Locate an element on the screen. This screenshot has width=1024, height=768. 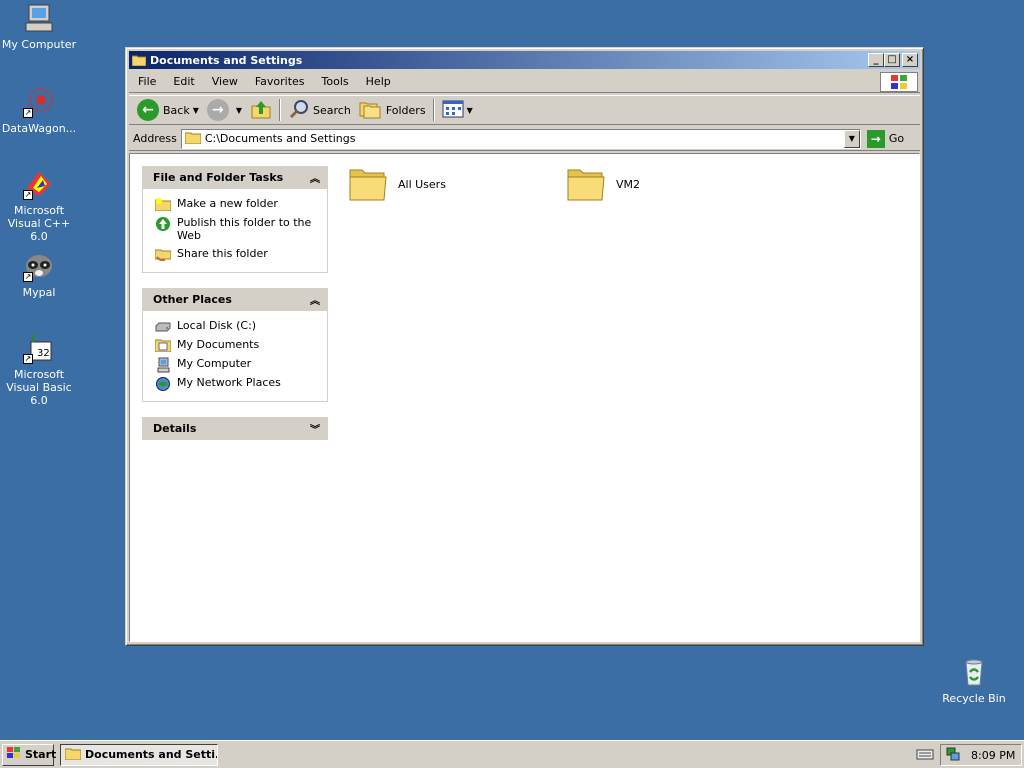
toolbar: ← Back ▼ → ▼ Search Folders ▼ is located at coordinates (524, 110).